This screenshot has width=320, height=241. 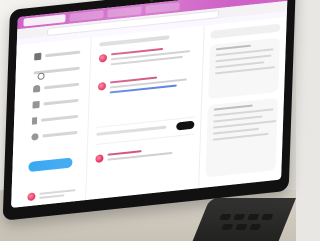 What do you see at coordinates (37, 88) in the screenshot?
I see `bell-icon` at bounding box center [37, 88].